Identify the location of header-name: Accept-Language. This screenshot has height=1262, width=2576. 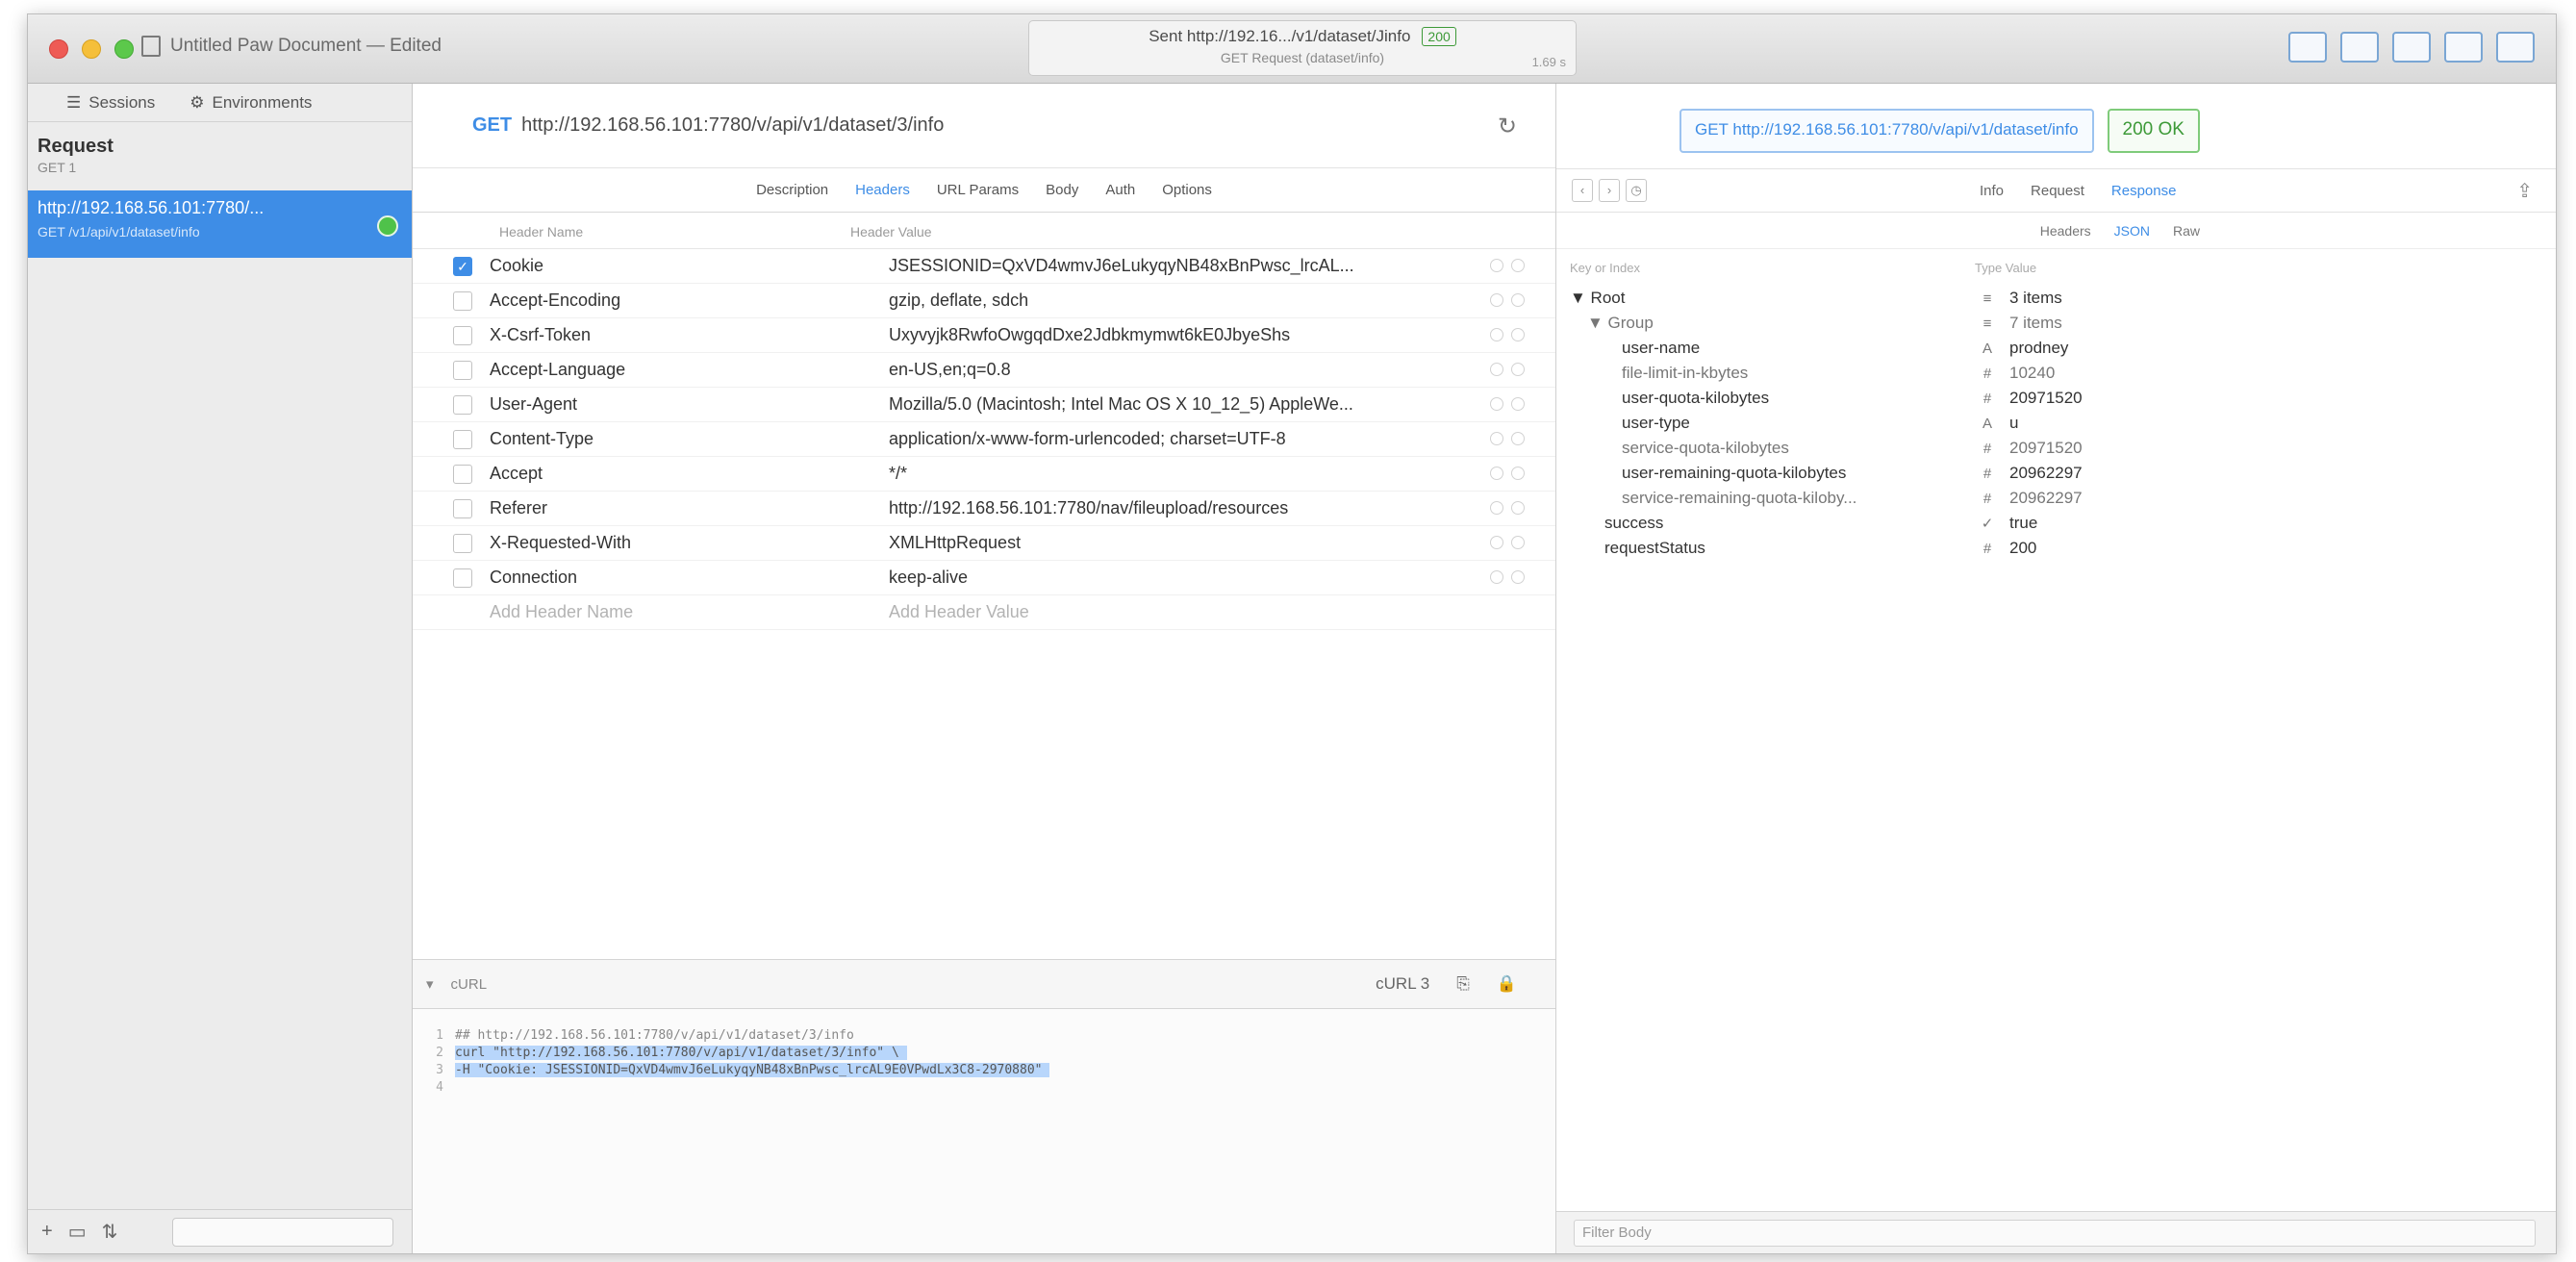
(689, 370).